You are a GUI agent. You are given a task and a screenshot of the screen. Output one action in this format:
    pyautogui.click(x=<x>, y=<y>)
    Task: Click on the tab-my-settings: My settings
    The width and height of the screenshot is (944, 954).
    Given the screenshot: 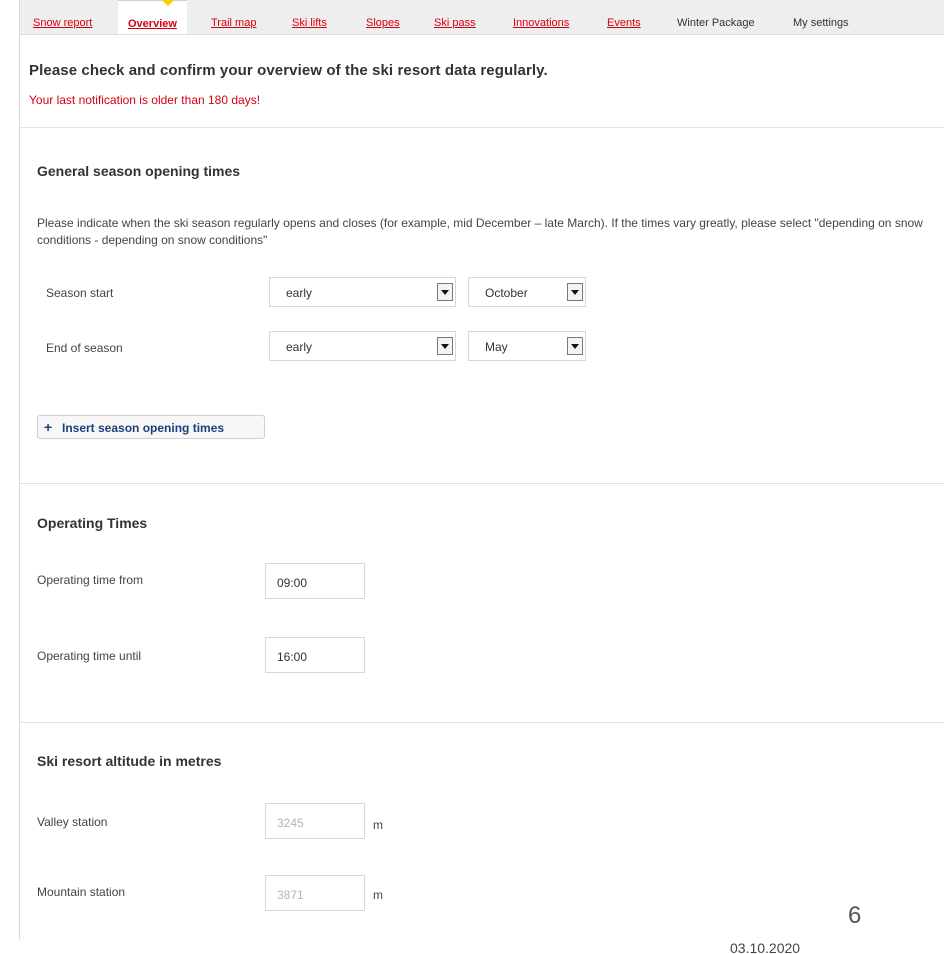 What is the action you would take?
    pyautogui.click(x=821, y=17)
    